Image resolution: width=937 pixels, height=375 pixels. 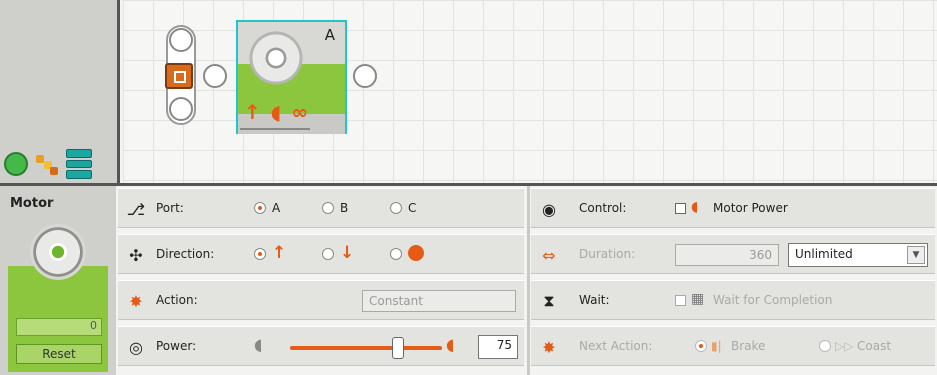 What do you see at coordinates (844, 346) in the screenshot?
I see `coast-icon: ▷▷` at bounding box center [844, 346].